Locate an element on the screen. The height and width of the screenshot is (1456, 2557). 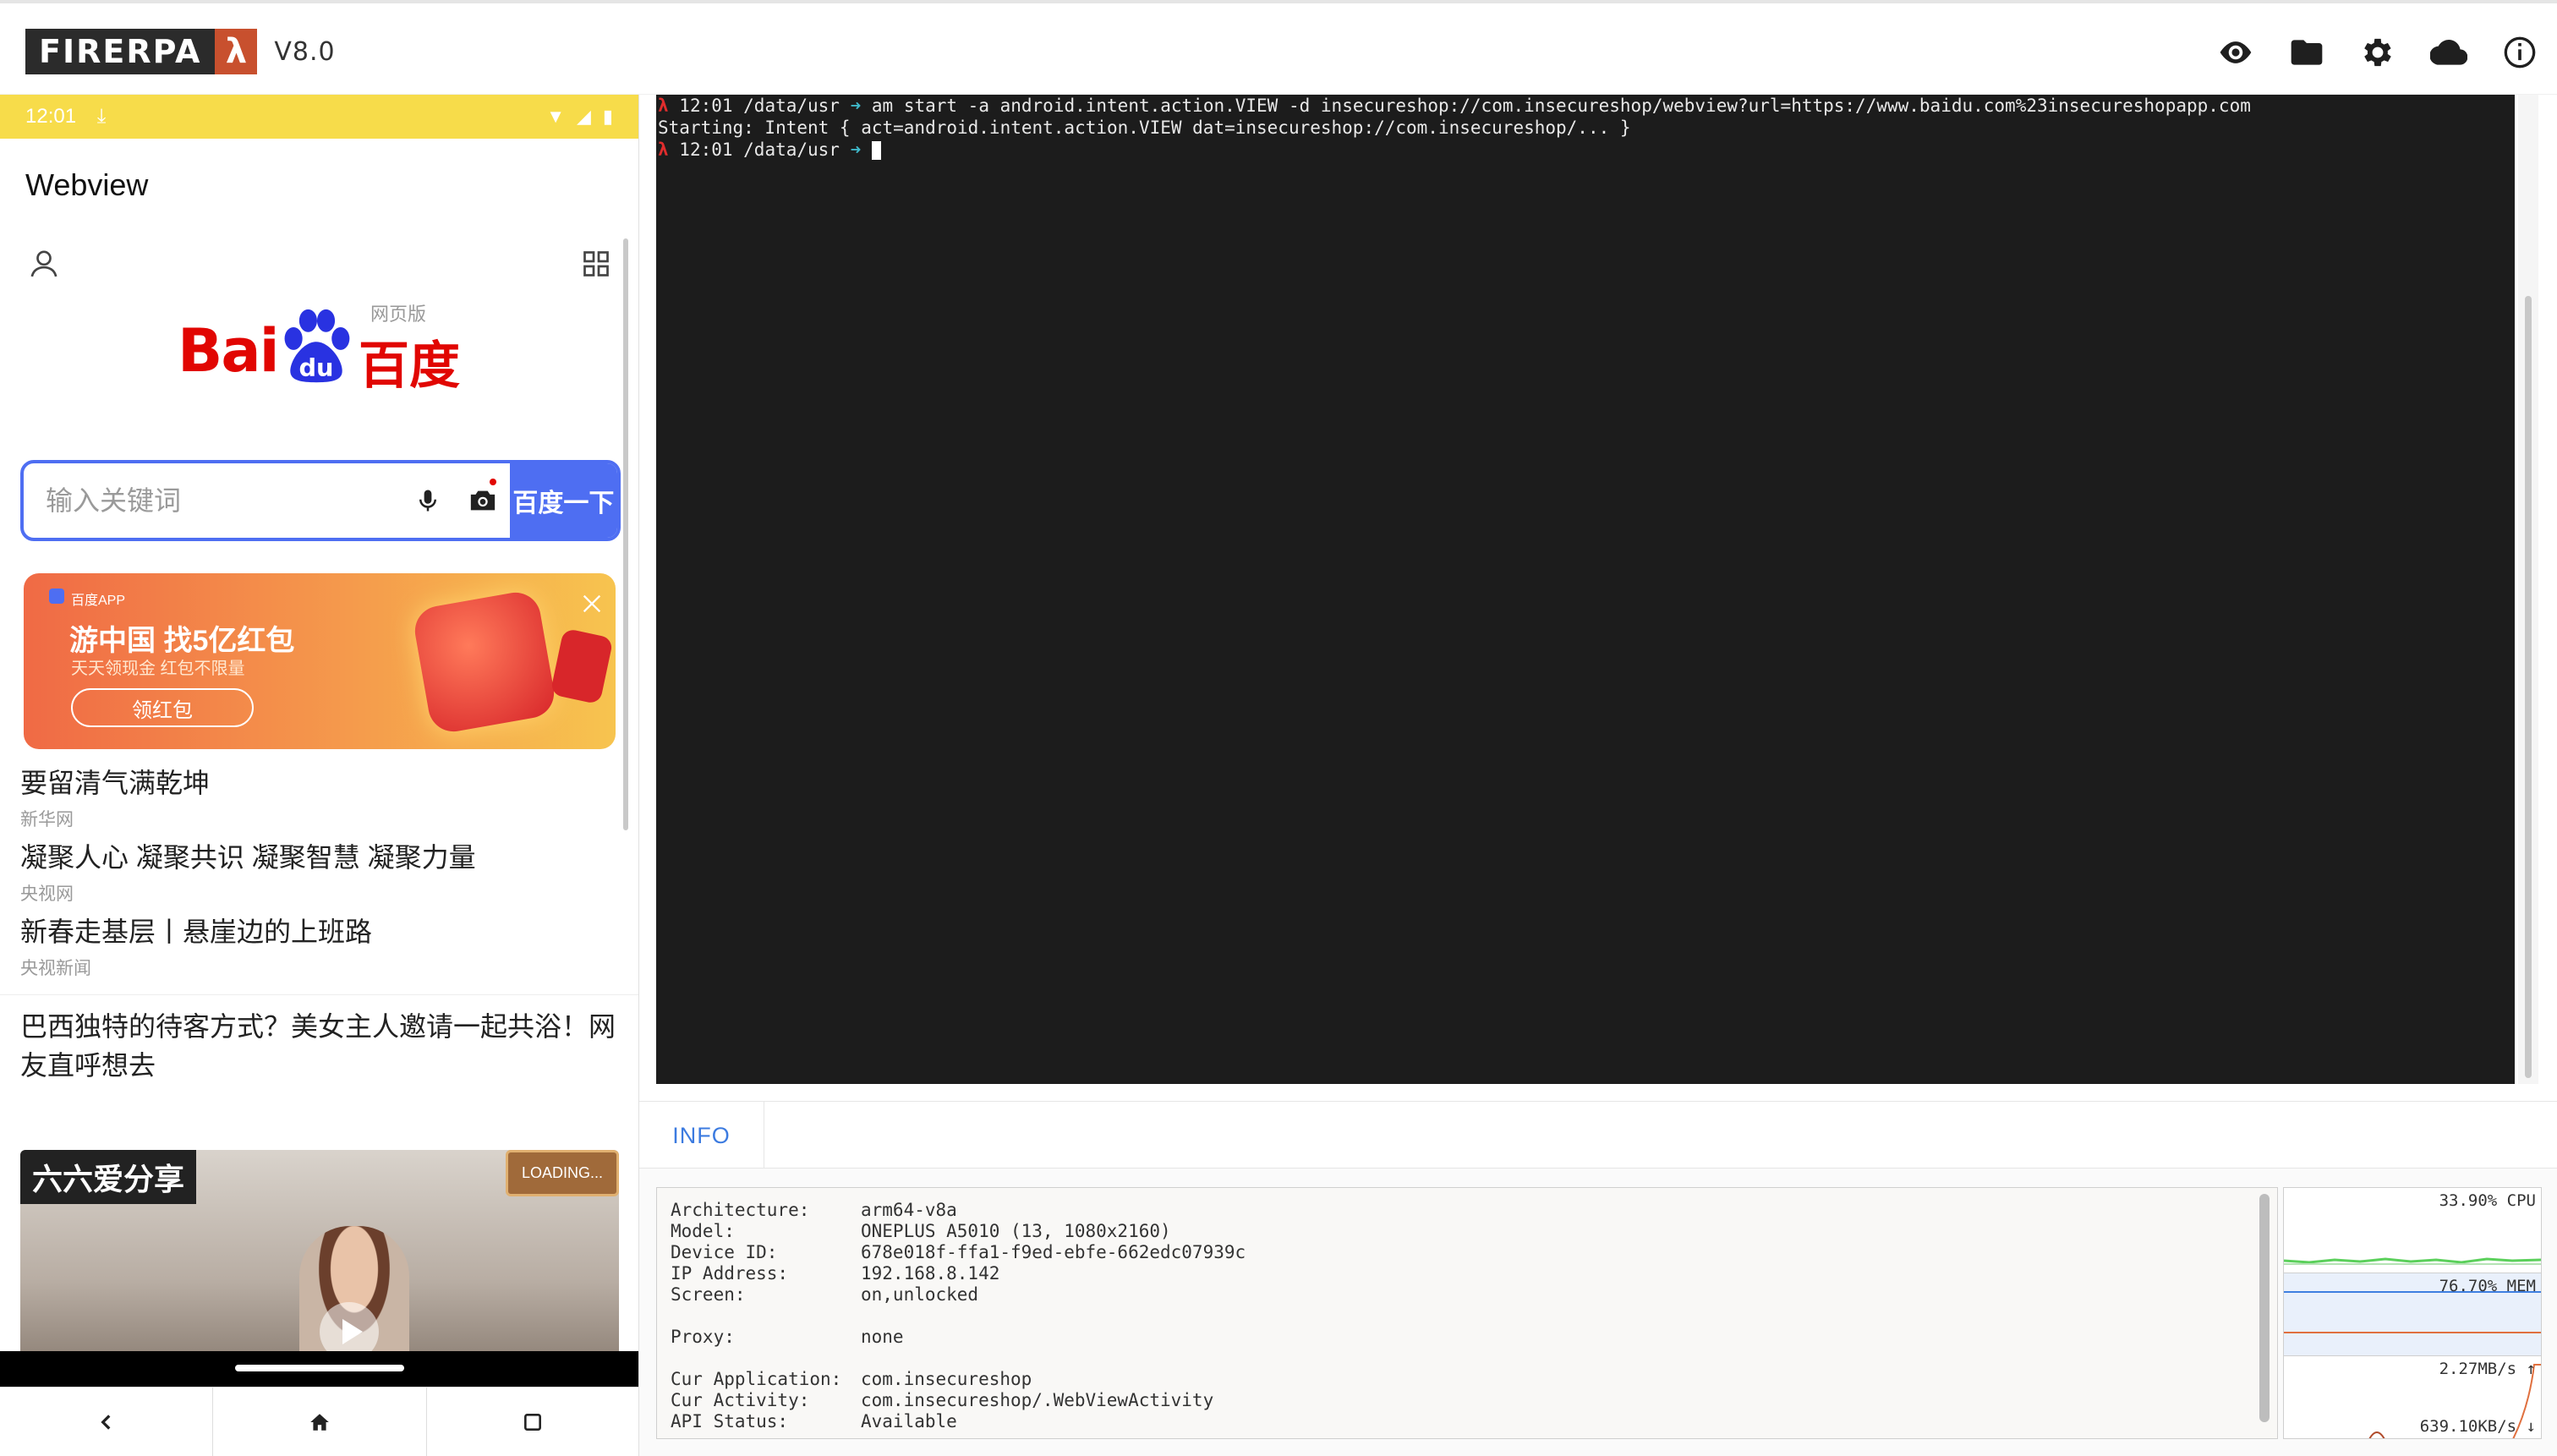
download-icon: ⤓ is located at coordinates (101, 116).